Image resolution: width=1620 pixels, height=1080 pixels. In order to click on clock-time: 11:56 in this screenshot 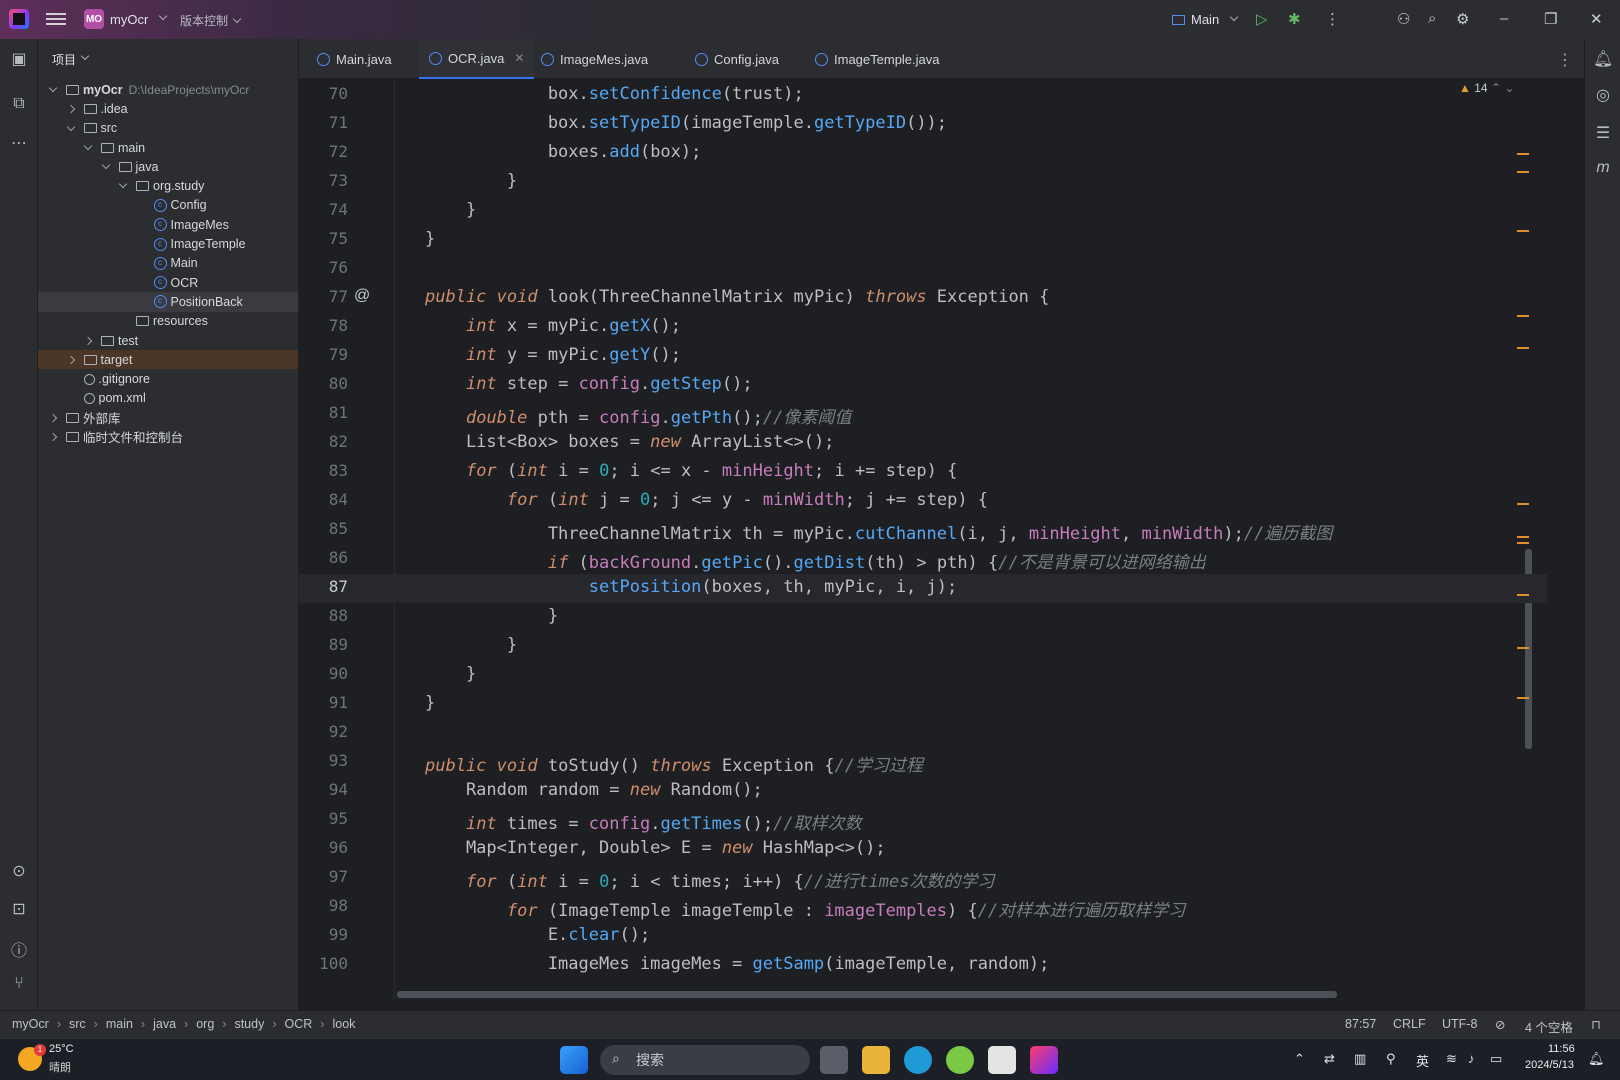, I will do `click(1561, 1049)`.